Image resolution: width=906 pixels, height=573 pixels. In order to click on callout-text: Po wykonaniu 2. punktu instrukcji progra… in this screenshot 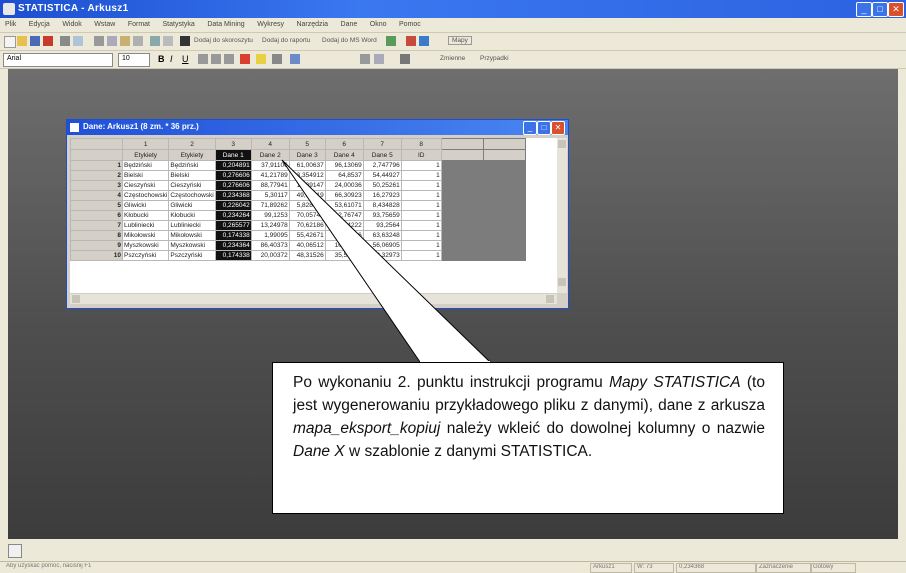, I will do `click(529, 417)`.